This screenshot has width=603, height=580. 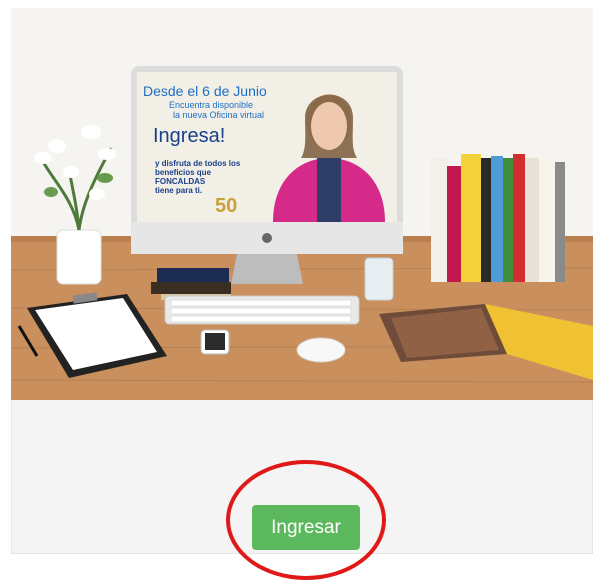 What do you see at coordinates (498, 218) in the screenshot?
I see `books-upright` at bounding box center [498, 218].